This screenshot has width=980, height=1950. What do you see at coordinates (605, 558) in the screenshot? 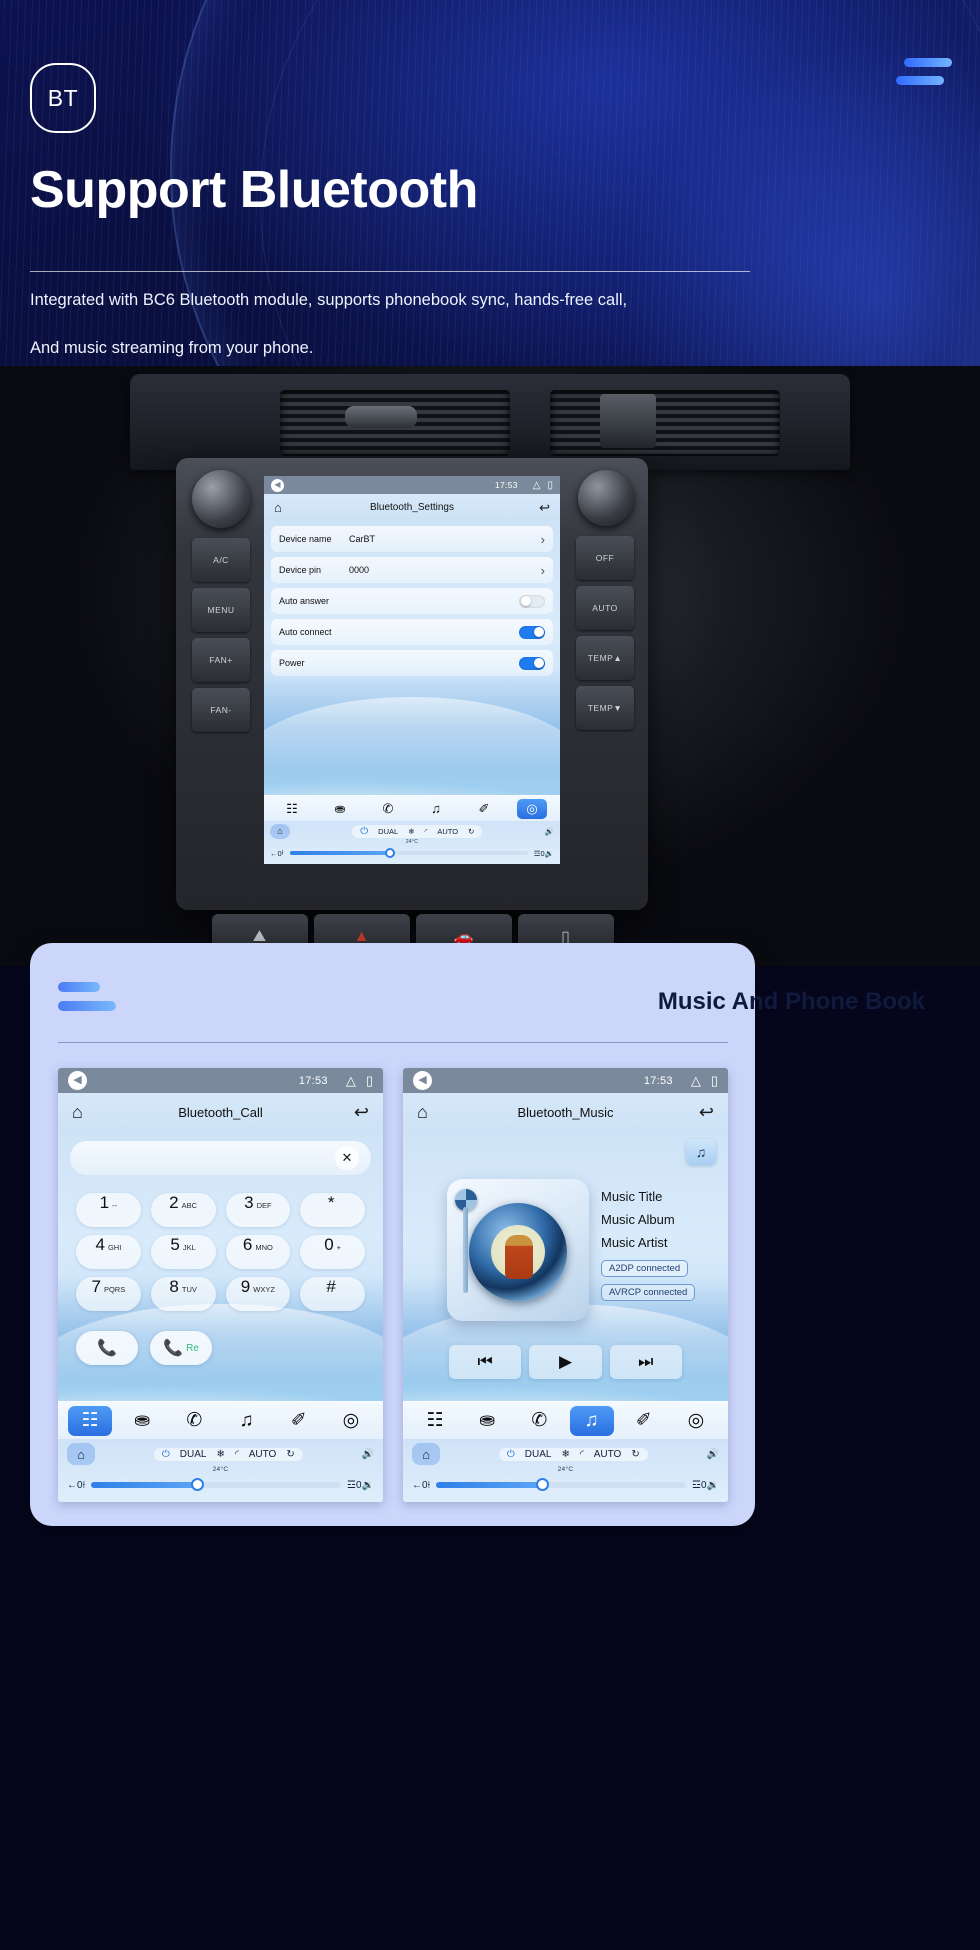
I see `hardware-button: OFF` at bounding box center [605, 558].